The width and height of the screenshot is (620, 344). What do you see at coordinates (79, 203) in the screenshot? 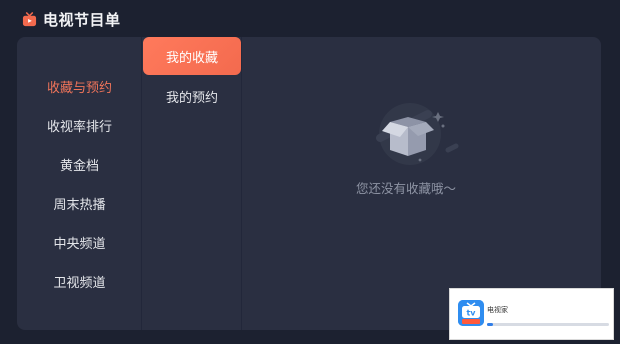
I see `category-item-weekend-hits: 周末热播` at bounding box center [79, 203].